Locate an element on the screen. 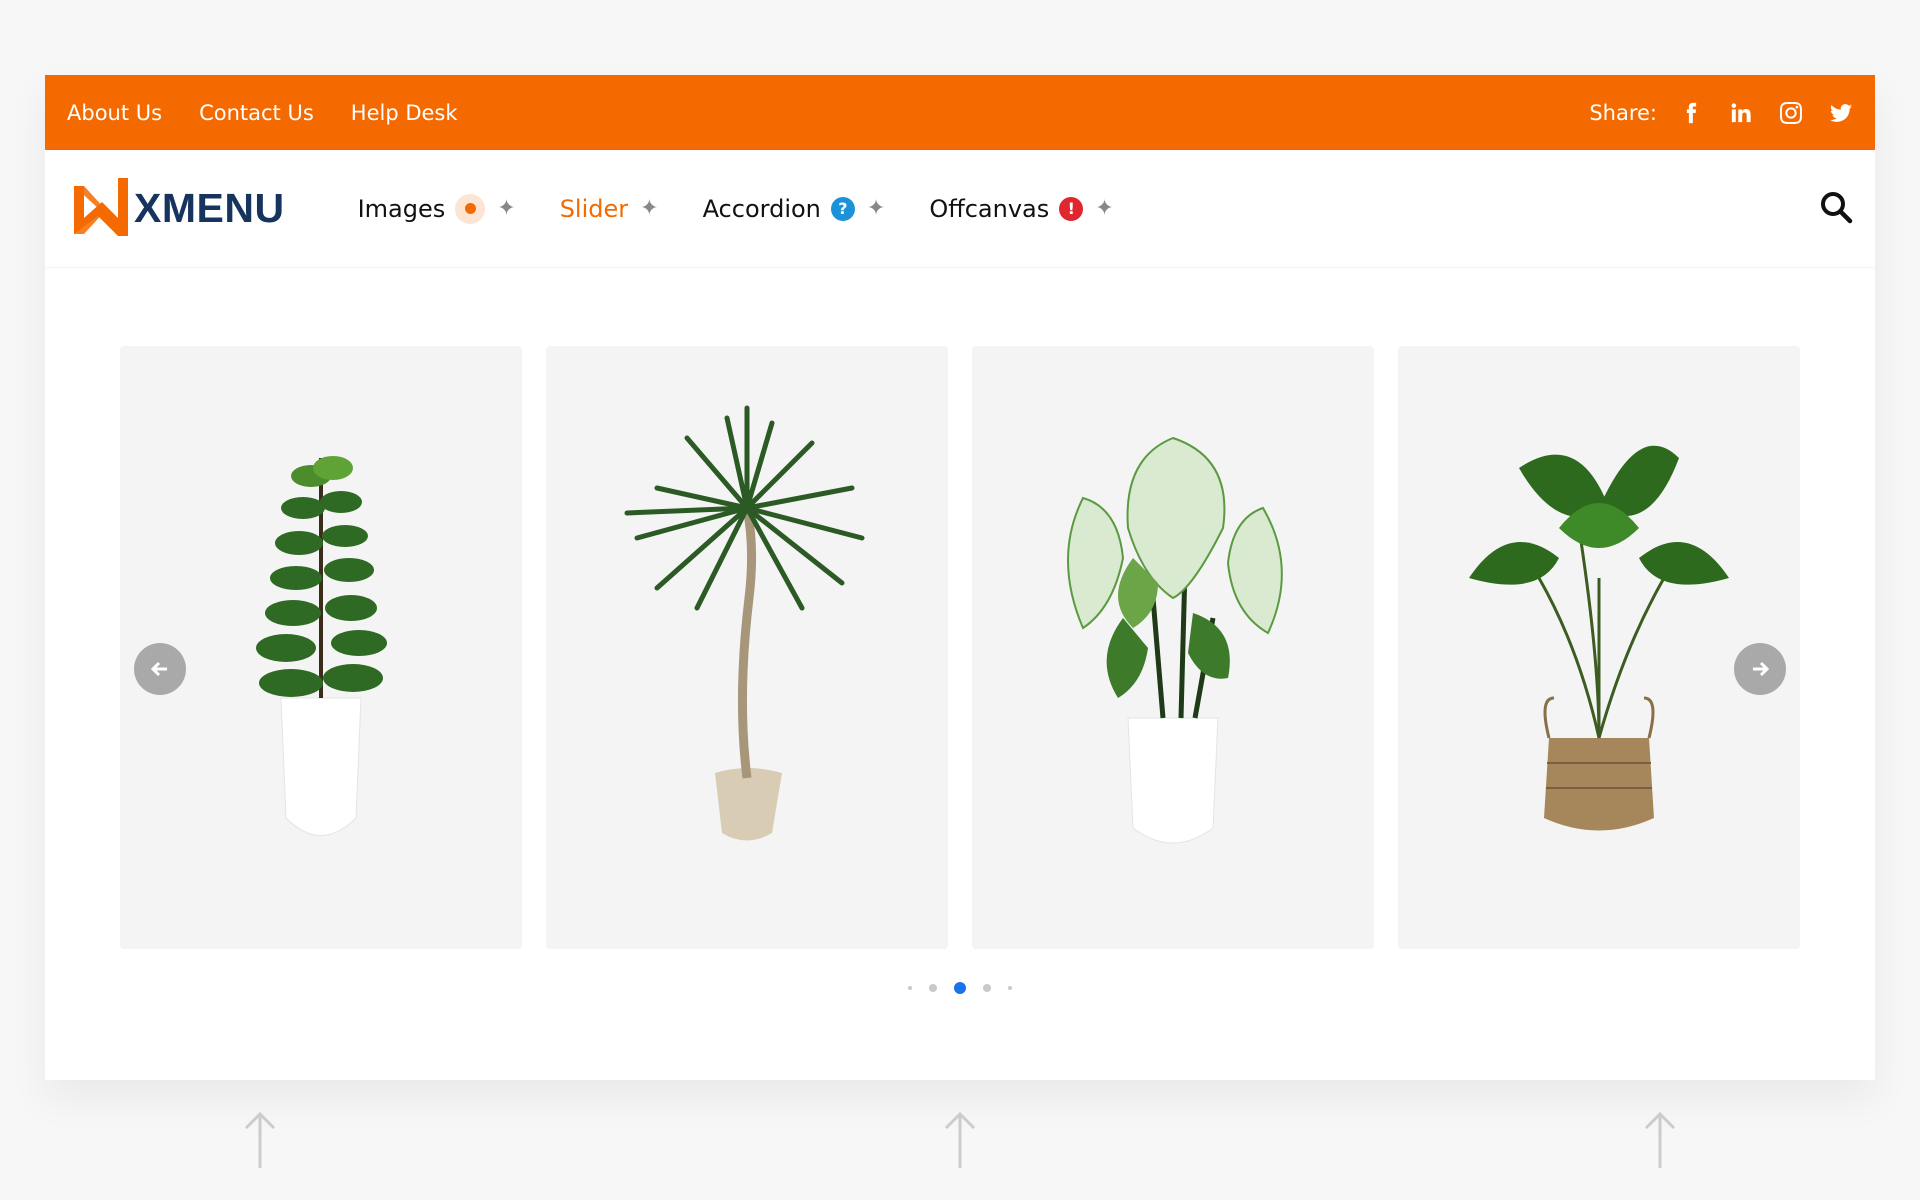  pointer-arrows is located at coordinates (960, 1140).